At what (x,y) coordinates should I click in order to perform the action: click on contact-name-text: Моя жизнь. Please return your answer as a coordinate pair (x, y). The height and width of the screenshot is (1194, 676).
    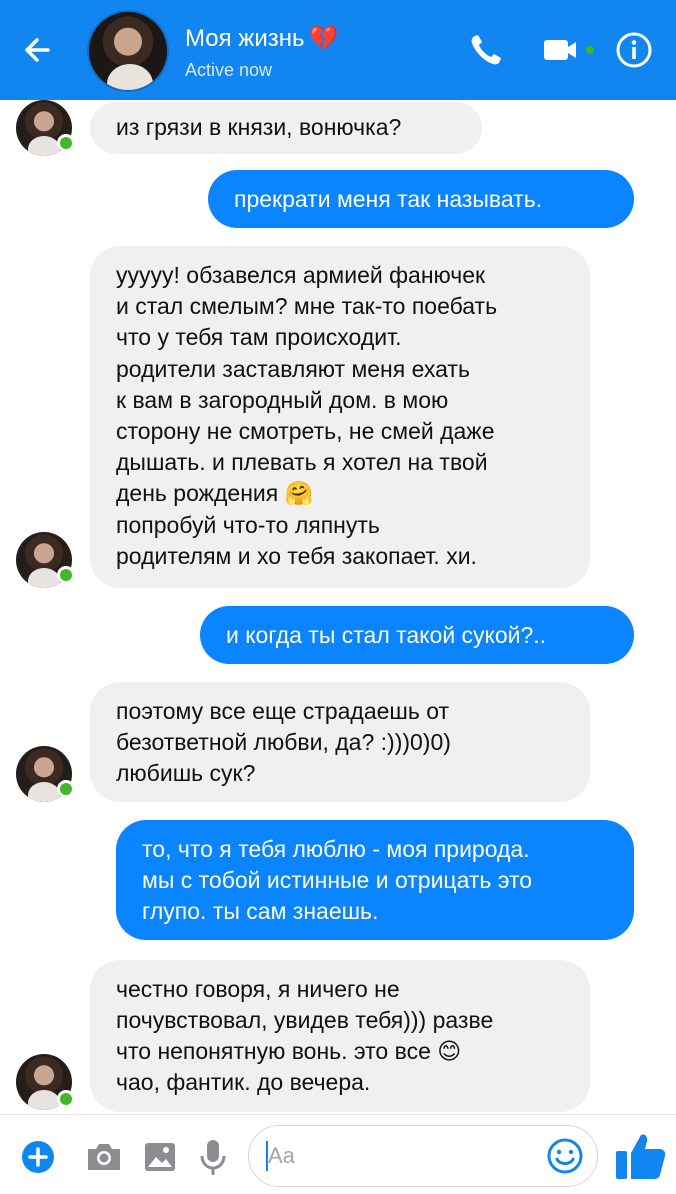
    Looking at the image, I should click on (245, 38).